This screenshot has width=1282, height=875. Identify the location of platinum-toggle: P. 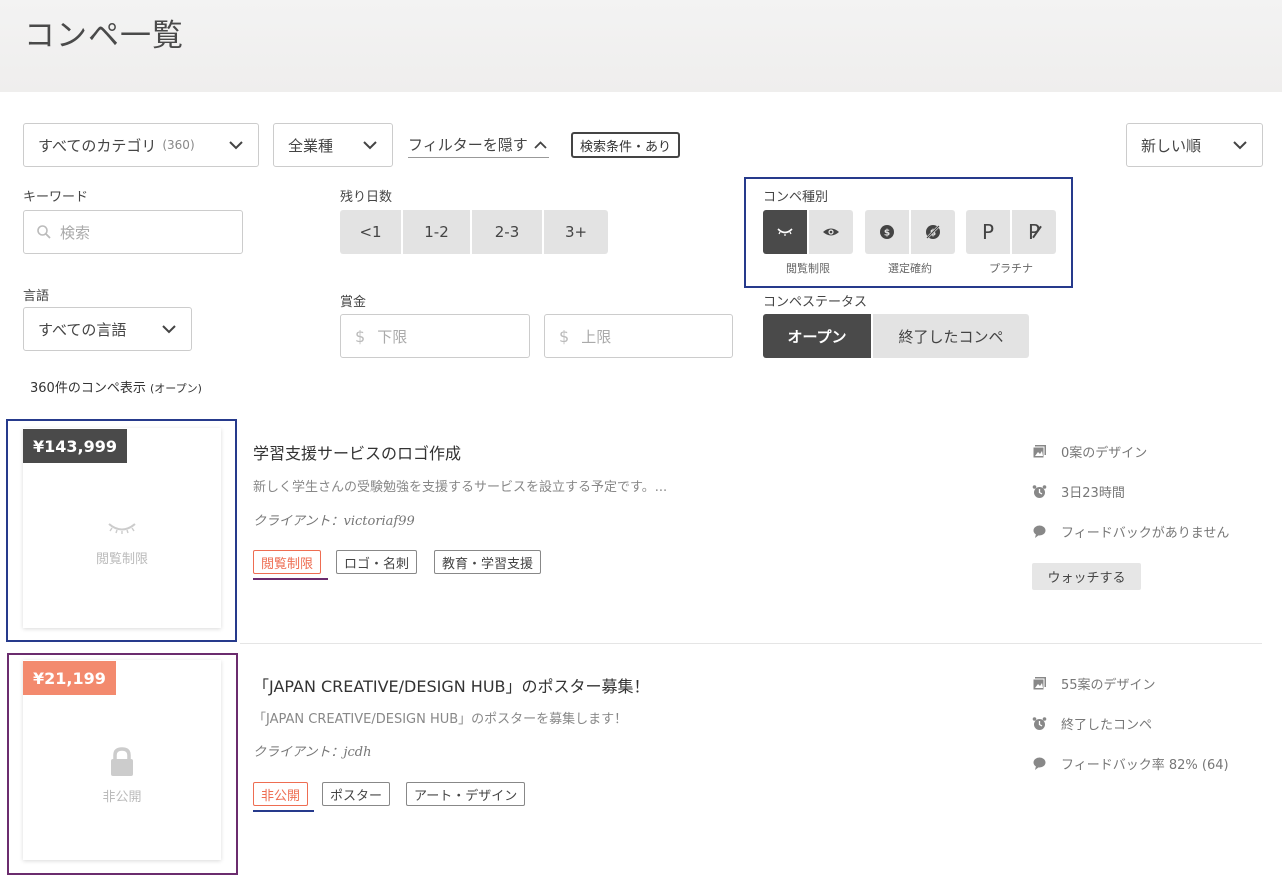
(988, 232).